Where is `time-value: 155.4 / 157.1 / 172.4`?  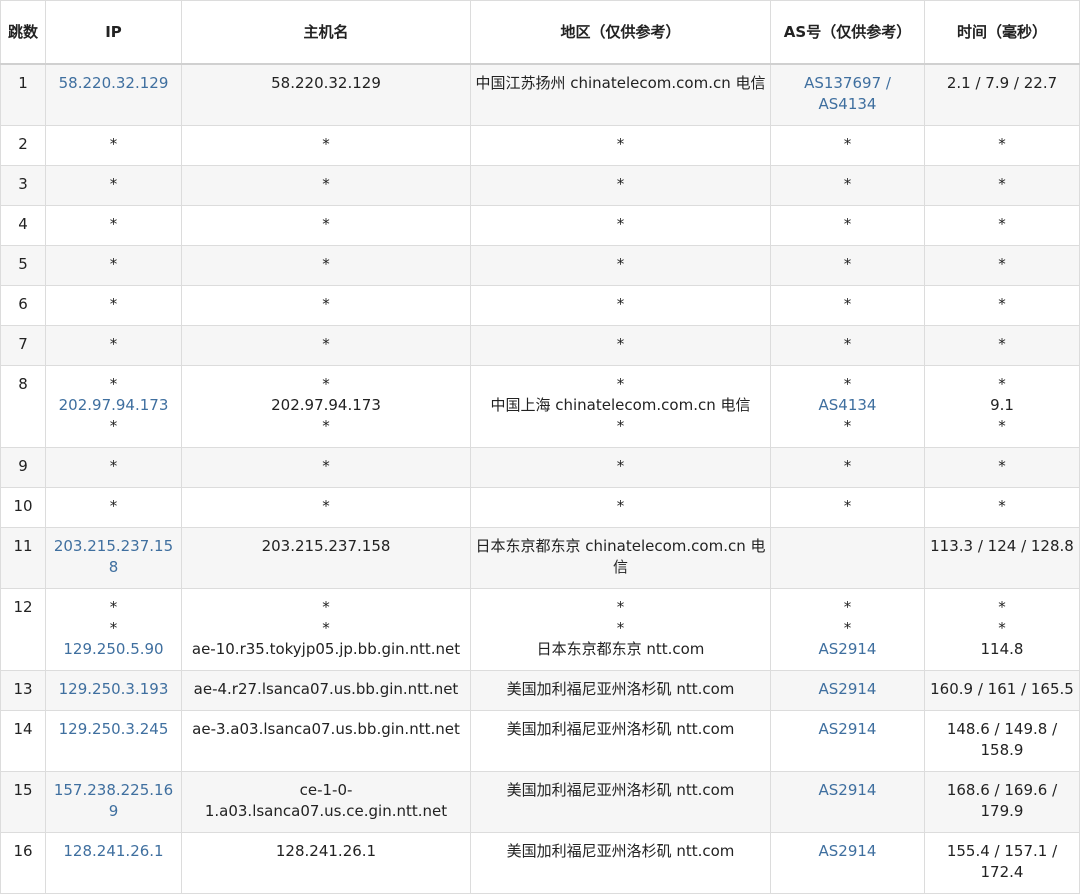
time-value: 155.4 / 157.1 / 172.4 is located at coordinates (1002, 861).